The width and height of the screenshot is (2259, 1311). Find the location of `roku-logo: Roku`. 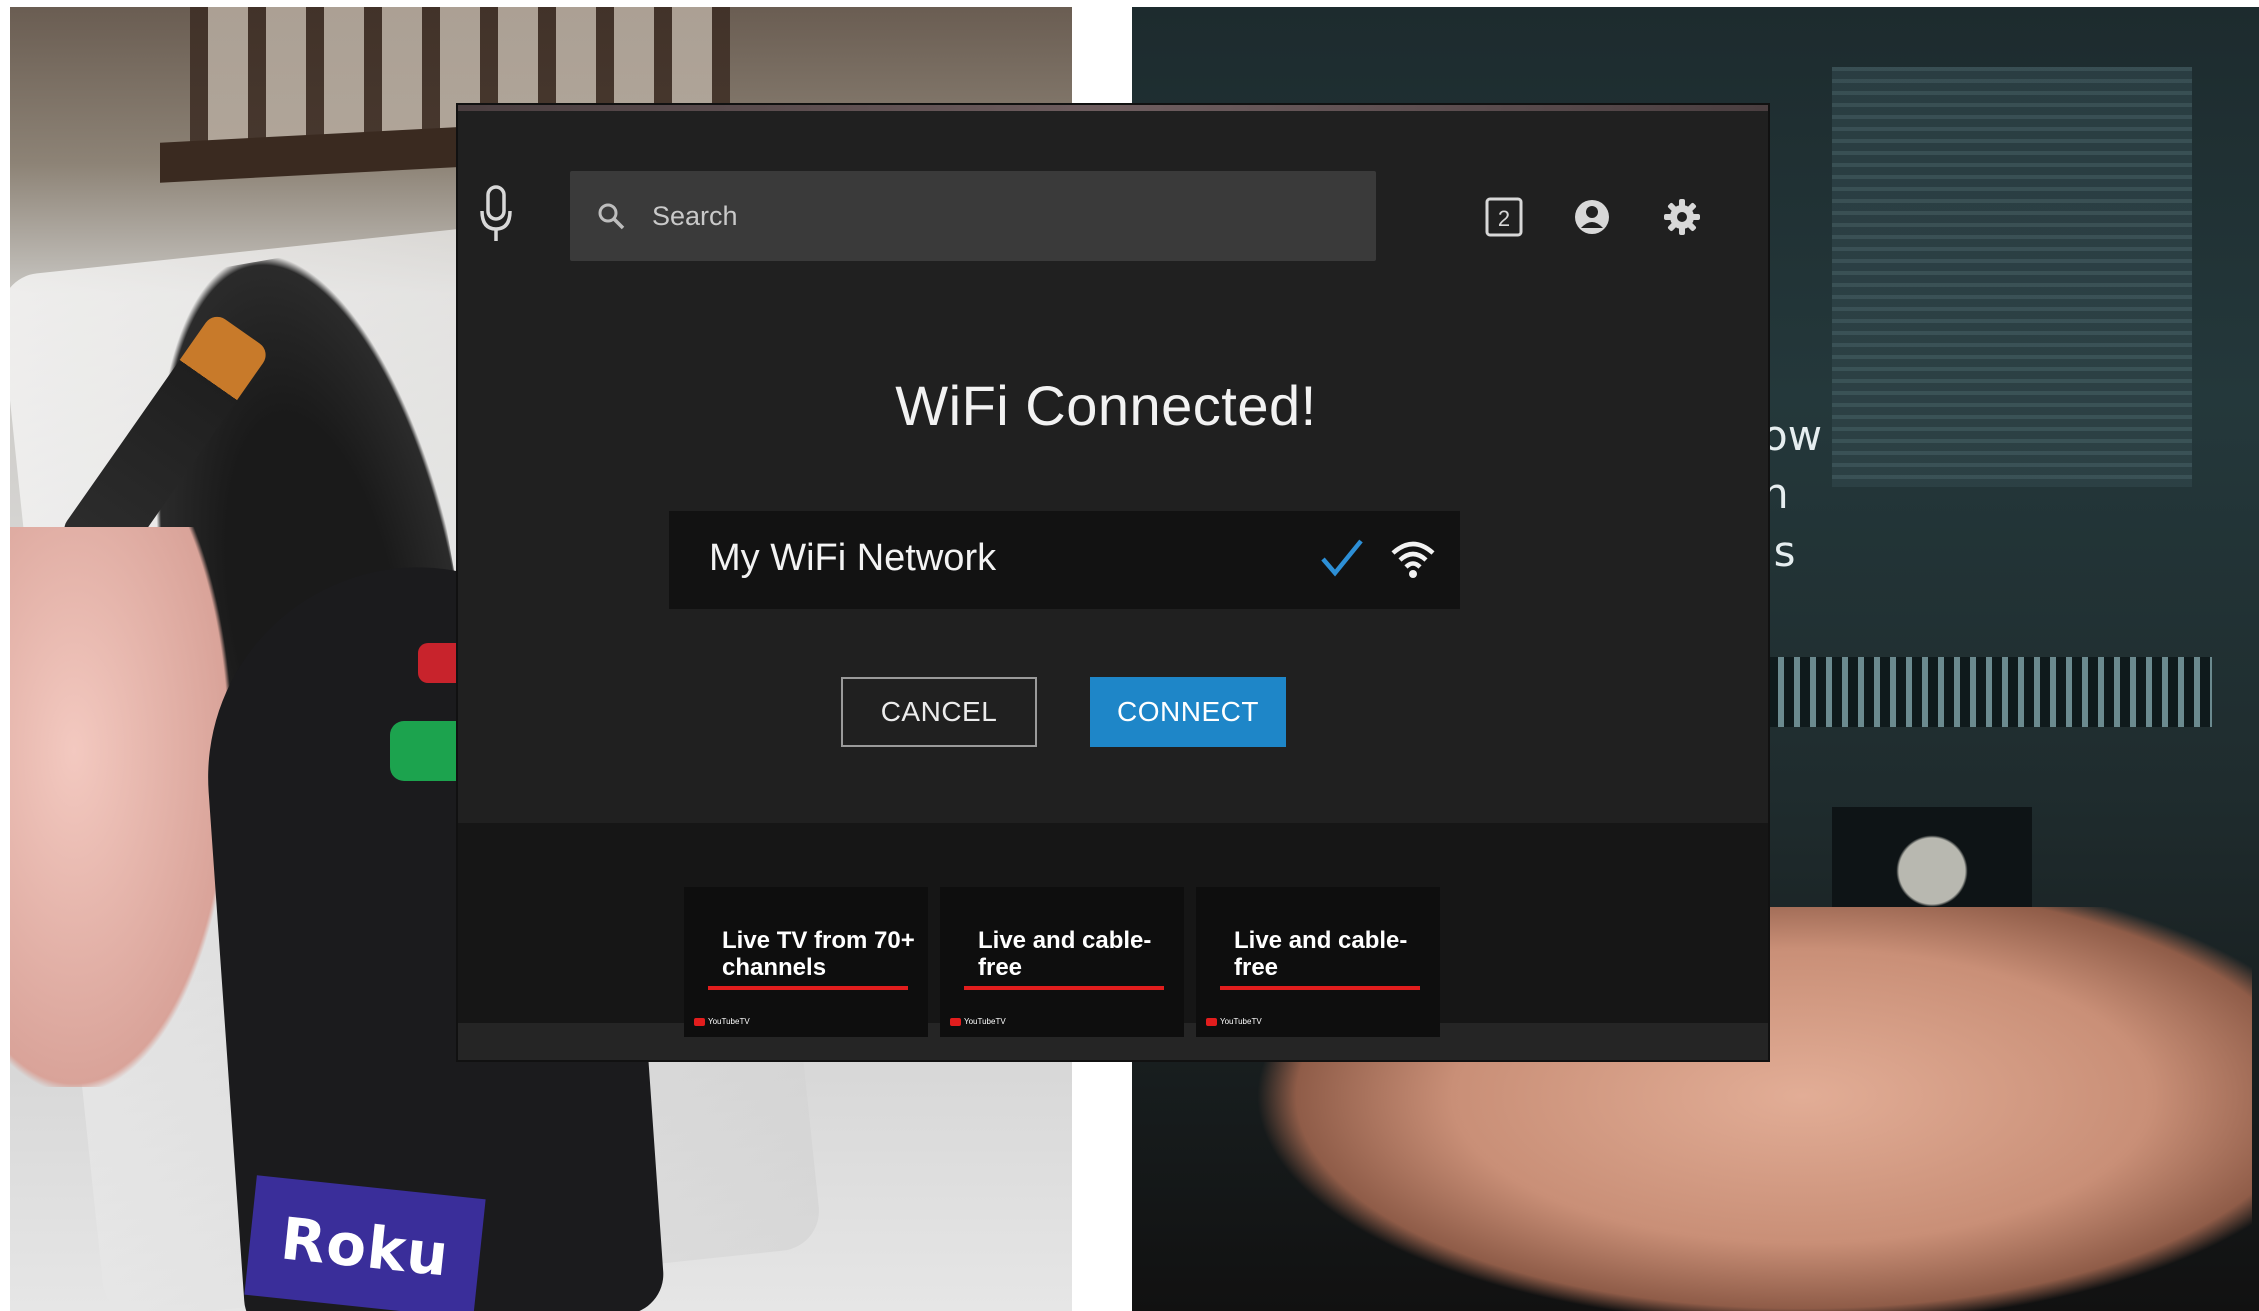

roku-logo: Roku is located at coordinates (365, 1243).